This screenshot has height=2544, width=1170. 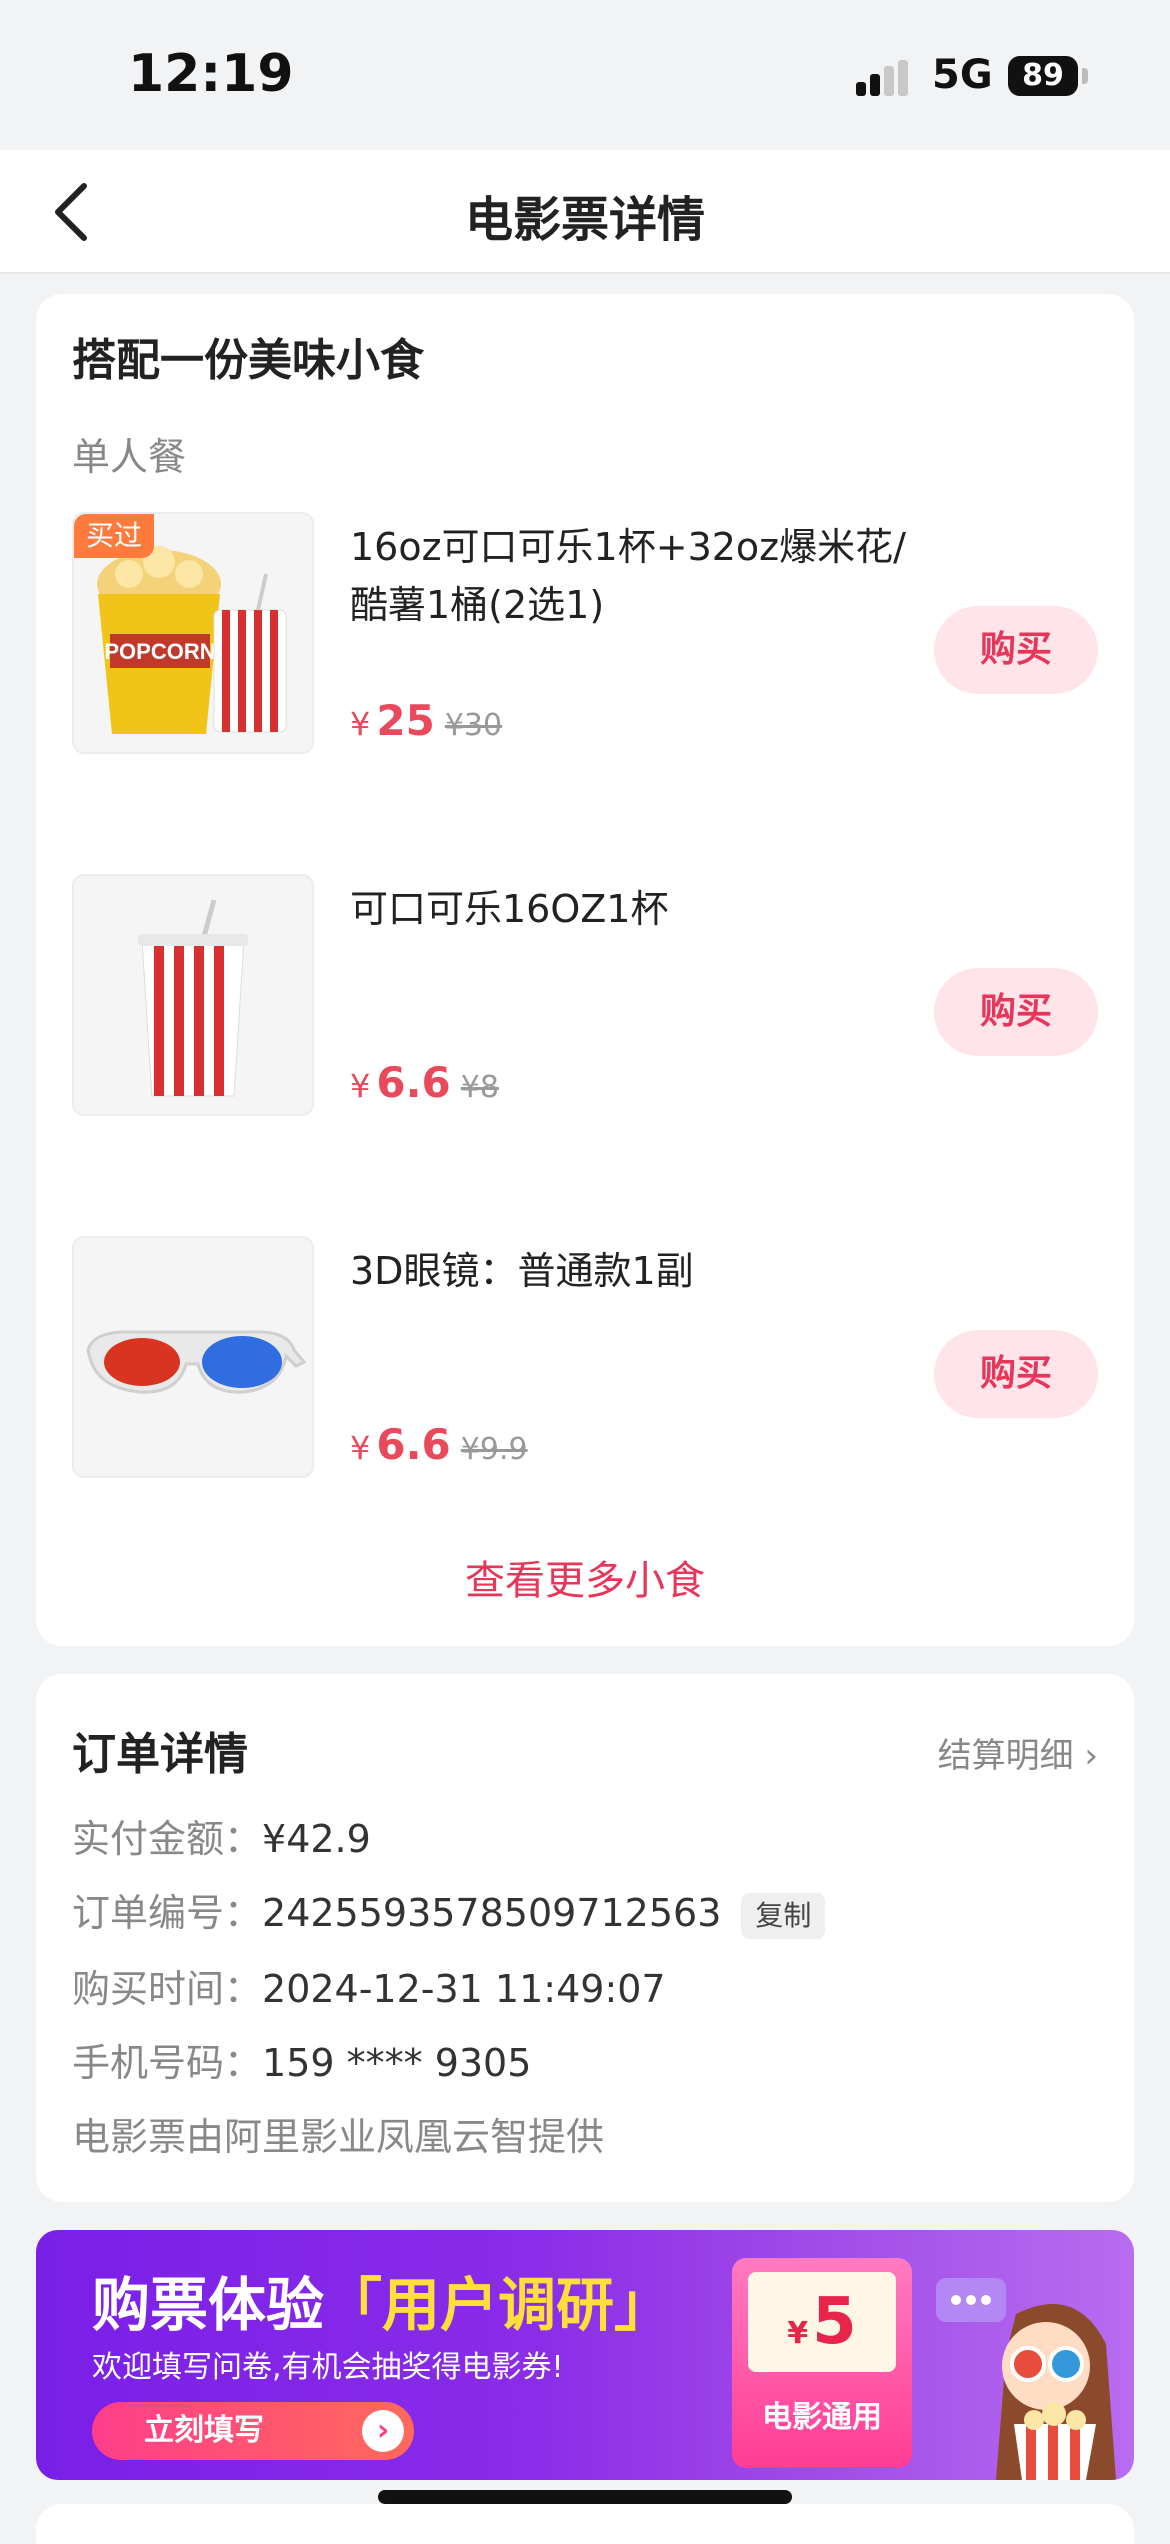 What do you see at coordinates (316, 1839) in the screenshot?
I see `paid-amount-value: ¥42.9` at bounding box center [316, 1839].